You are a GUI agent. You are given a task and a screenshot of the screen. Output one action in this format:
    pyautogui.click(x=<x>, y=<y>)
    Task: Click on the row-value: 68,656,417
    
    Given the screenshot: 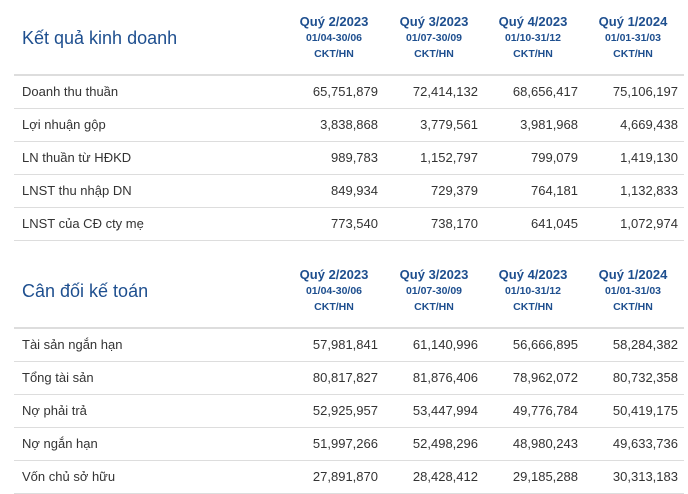 What is the action you would take?
    pyautogui.click(x=545, y=91)
    